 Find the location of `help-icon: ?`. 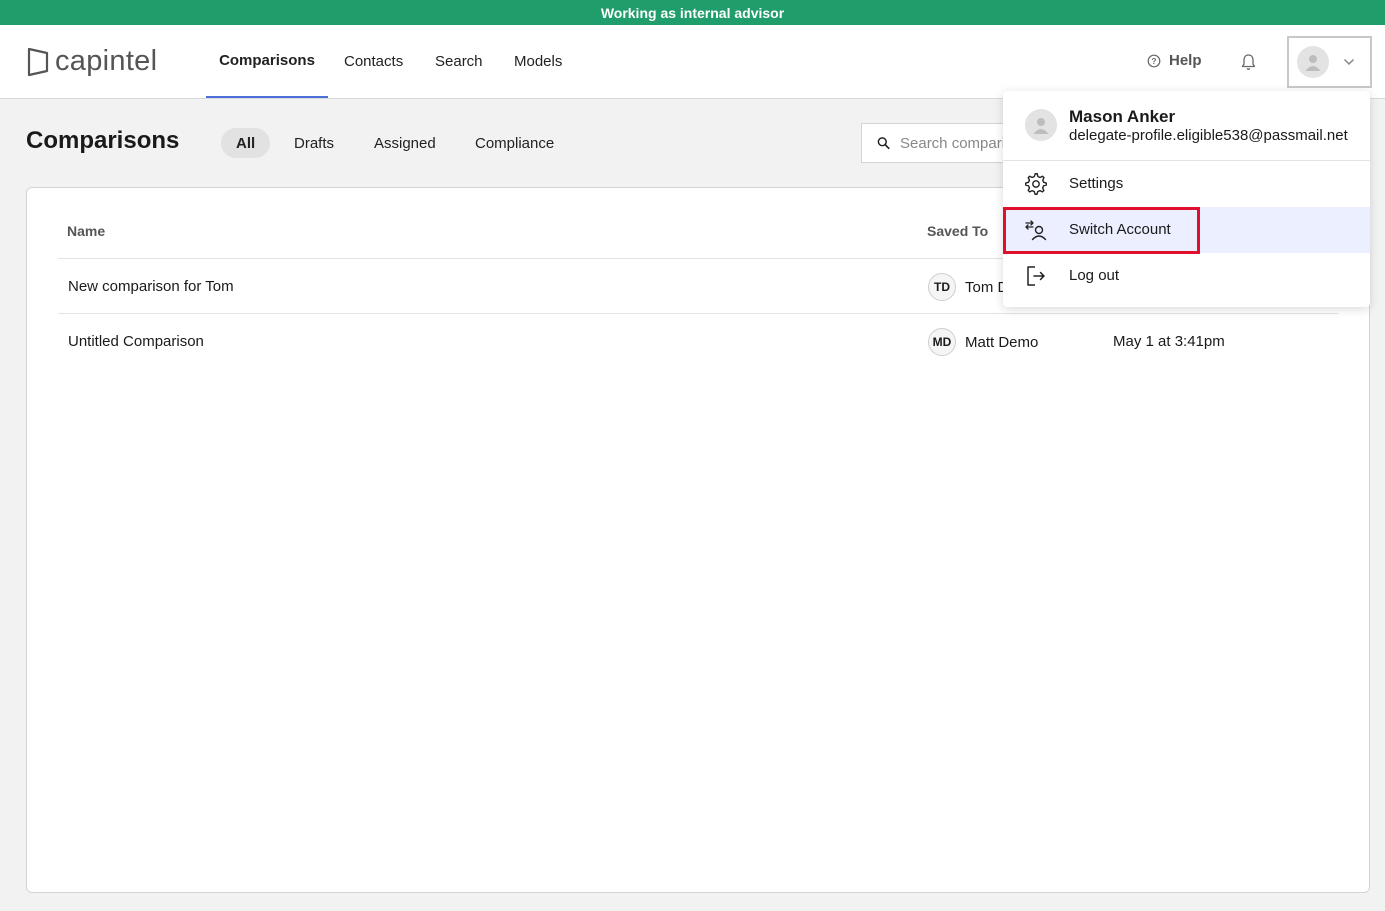

help-icon: ? is located at coordinates (1154, 60).